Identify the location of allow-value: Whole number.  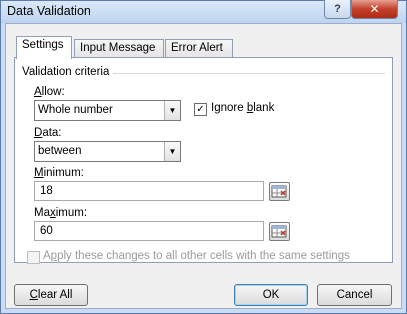
(75, 110).